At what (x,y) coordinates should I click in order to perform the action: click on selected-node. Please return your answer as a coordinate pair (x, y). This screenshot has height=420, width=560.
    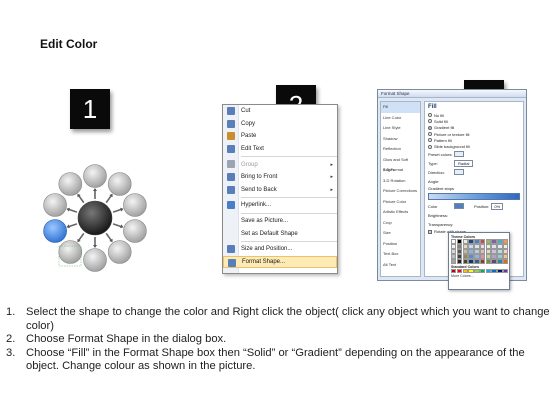
    Looking at the image, I should click on (55, 231).